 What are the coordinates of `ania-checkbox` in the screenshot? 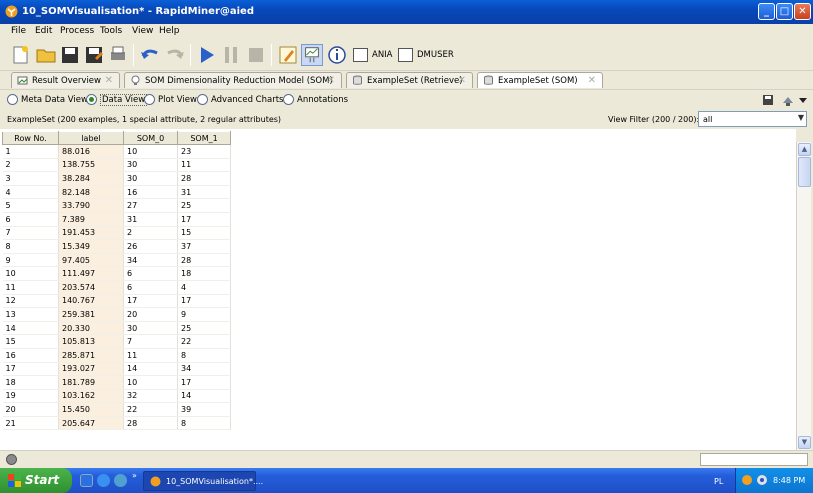 It's located at (360, 55).